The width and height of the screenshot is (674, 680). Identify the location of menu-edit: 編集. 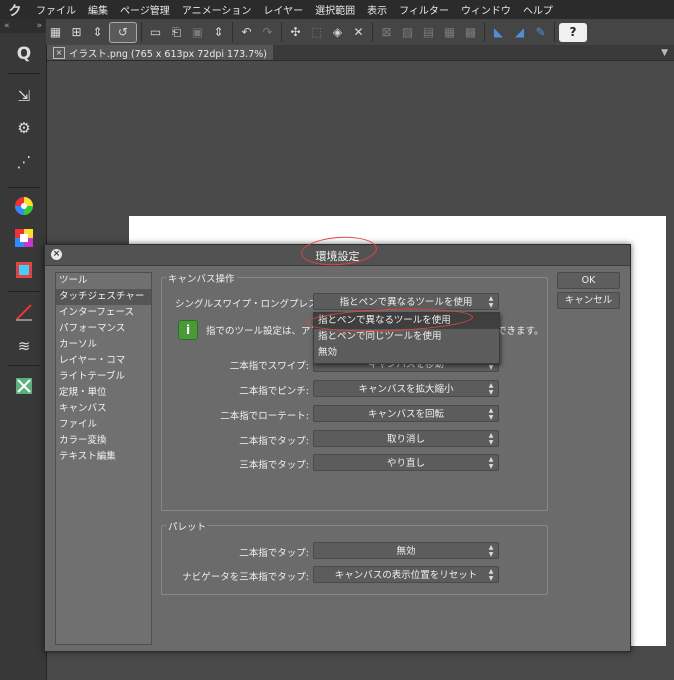
(98, 9).